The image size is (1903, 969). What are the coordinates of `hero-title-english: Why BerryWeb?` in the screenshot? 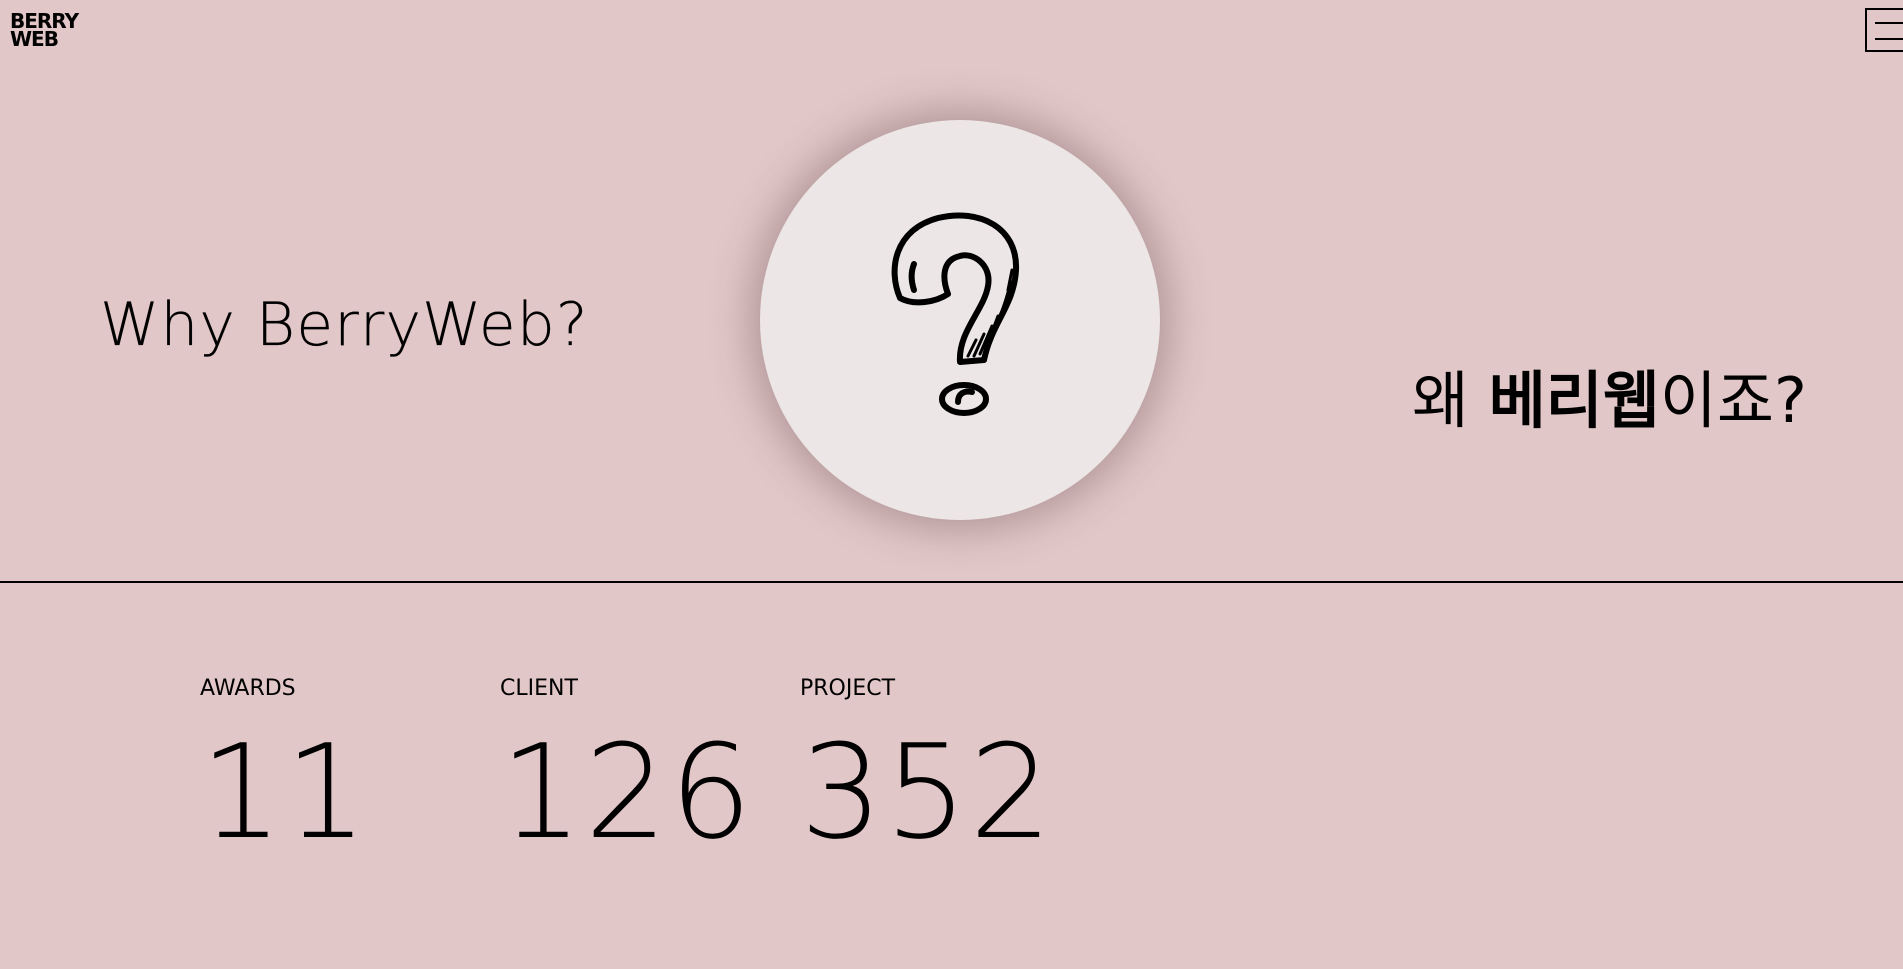 It's located at (344, 325).